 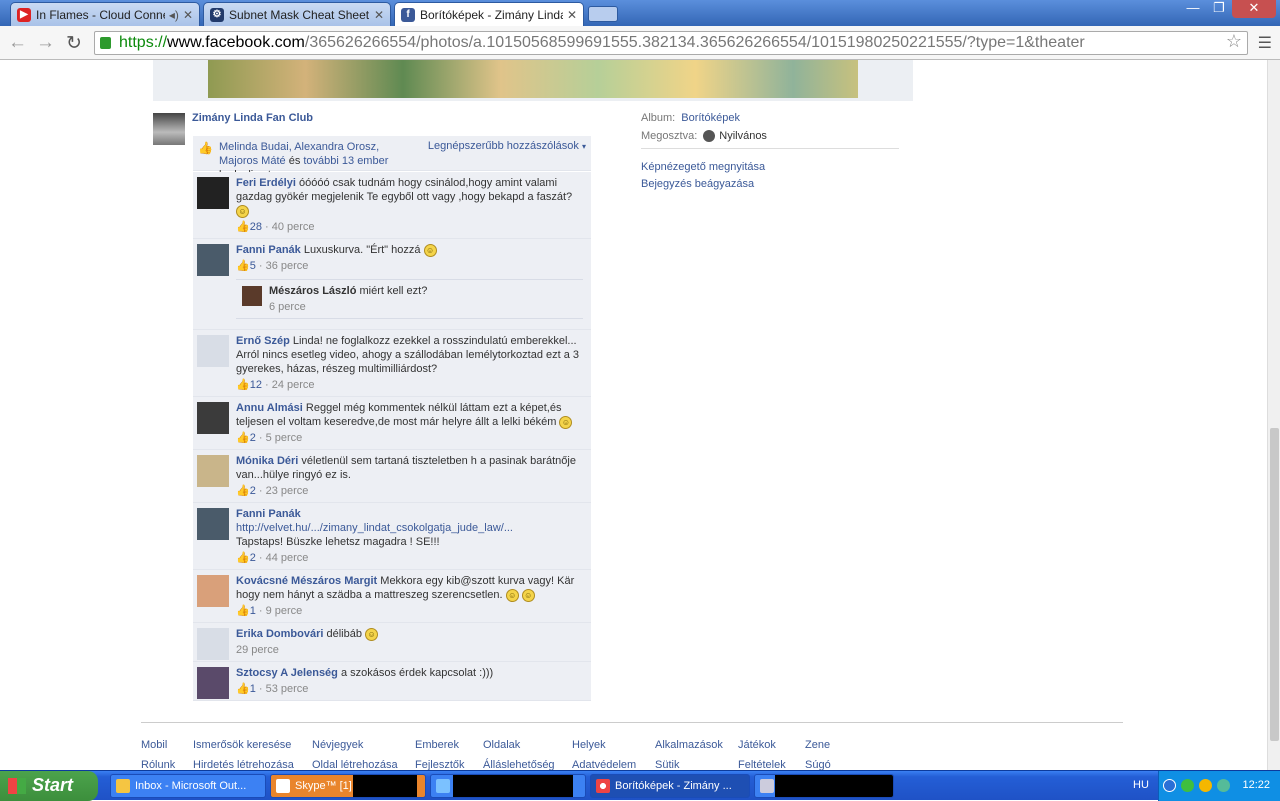 I want to click on reload-icon: ↻, so click(x=74, y=43).